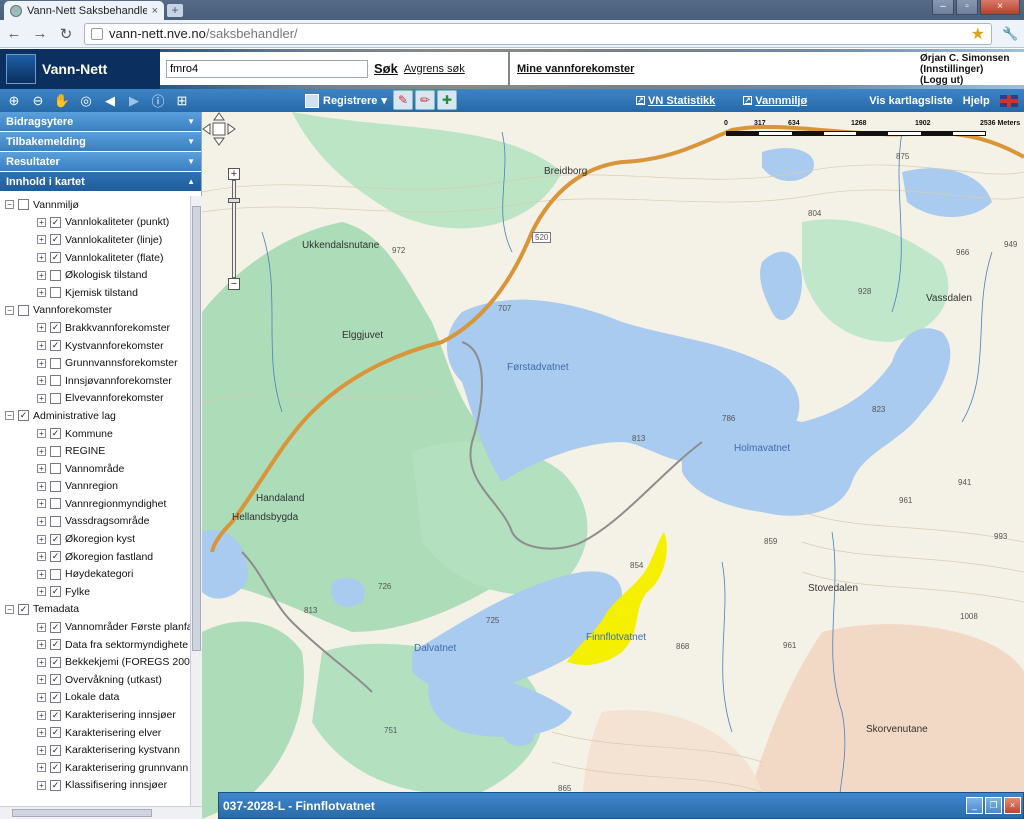 Image resolution: width=1024 pixels, height=819 pixels. What do you see at coordinates (95, 750) in the screenshot?
I see `layer-item: + ✓ Karakterisering kystvann` at bounding box center [95, 750].